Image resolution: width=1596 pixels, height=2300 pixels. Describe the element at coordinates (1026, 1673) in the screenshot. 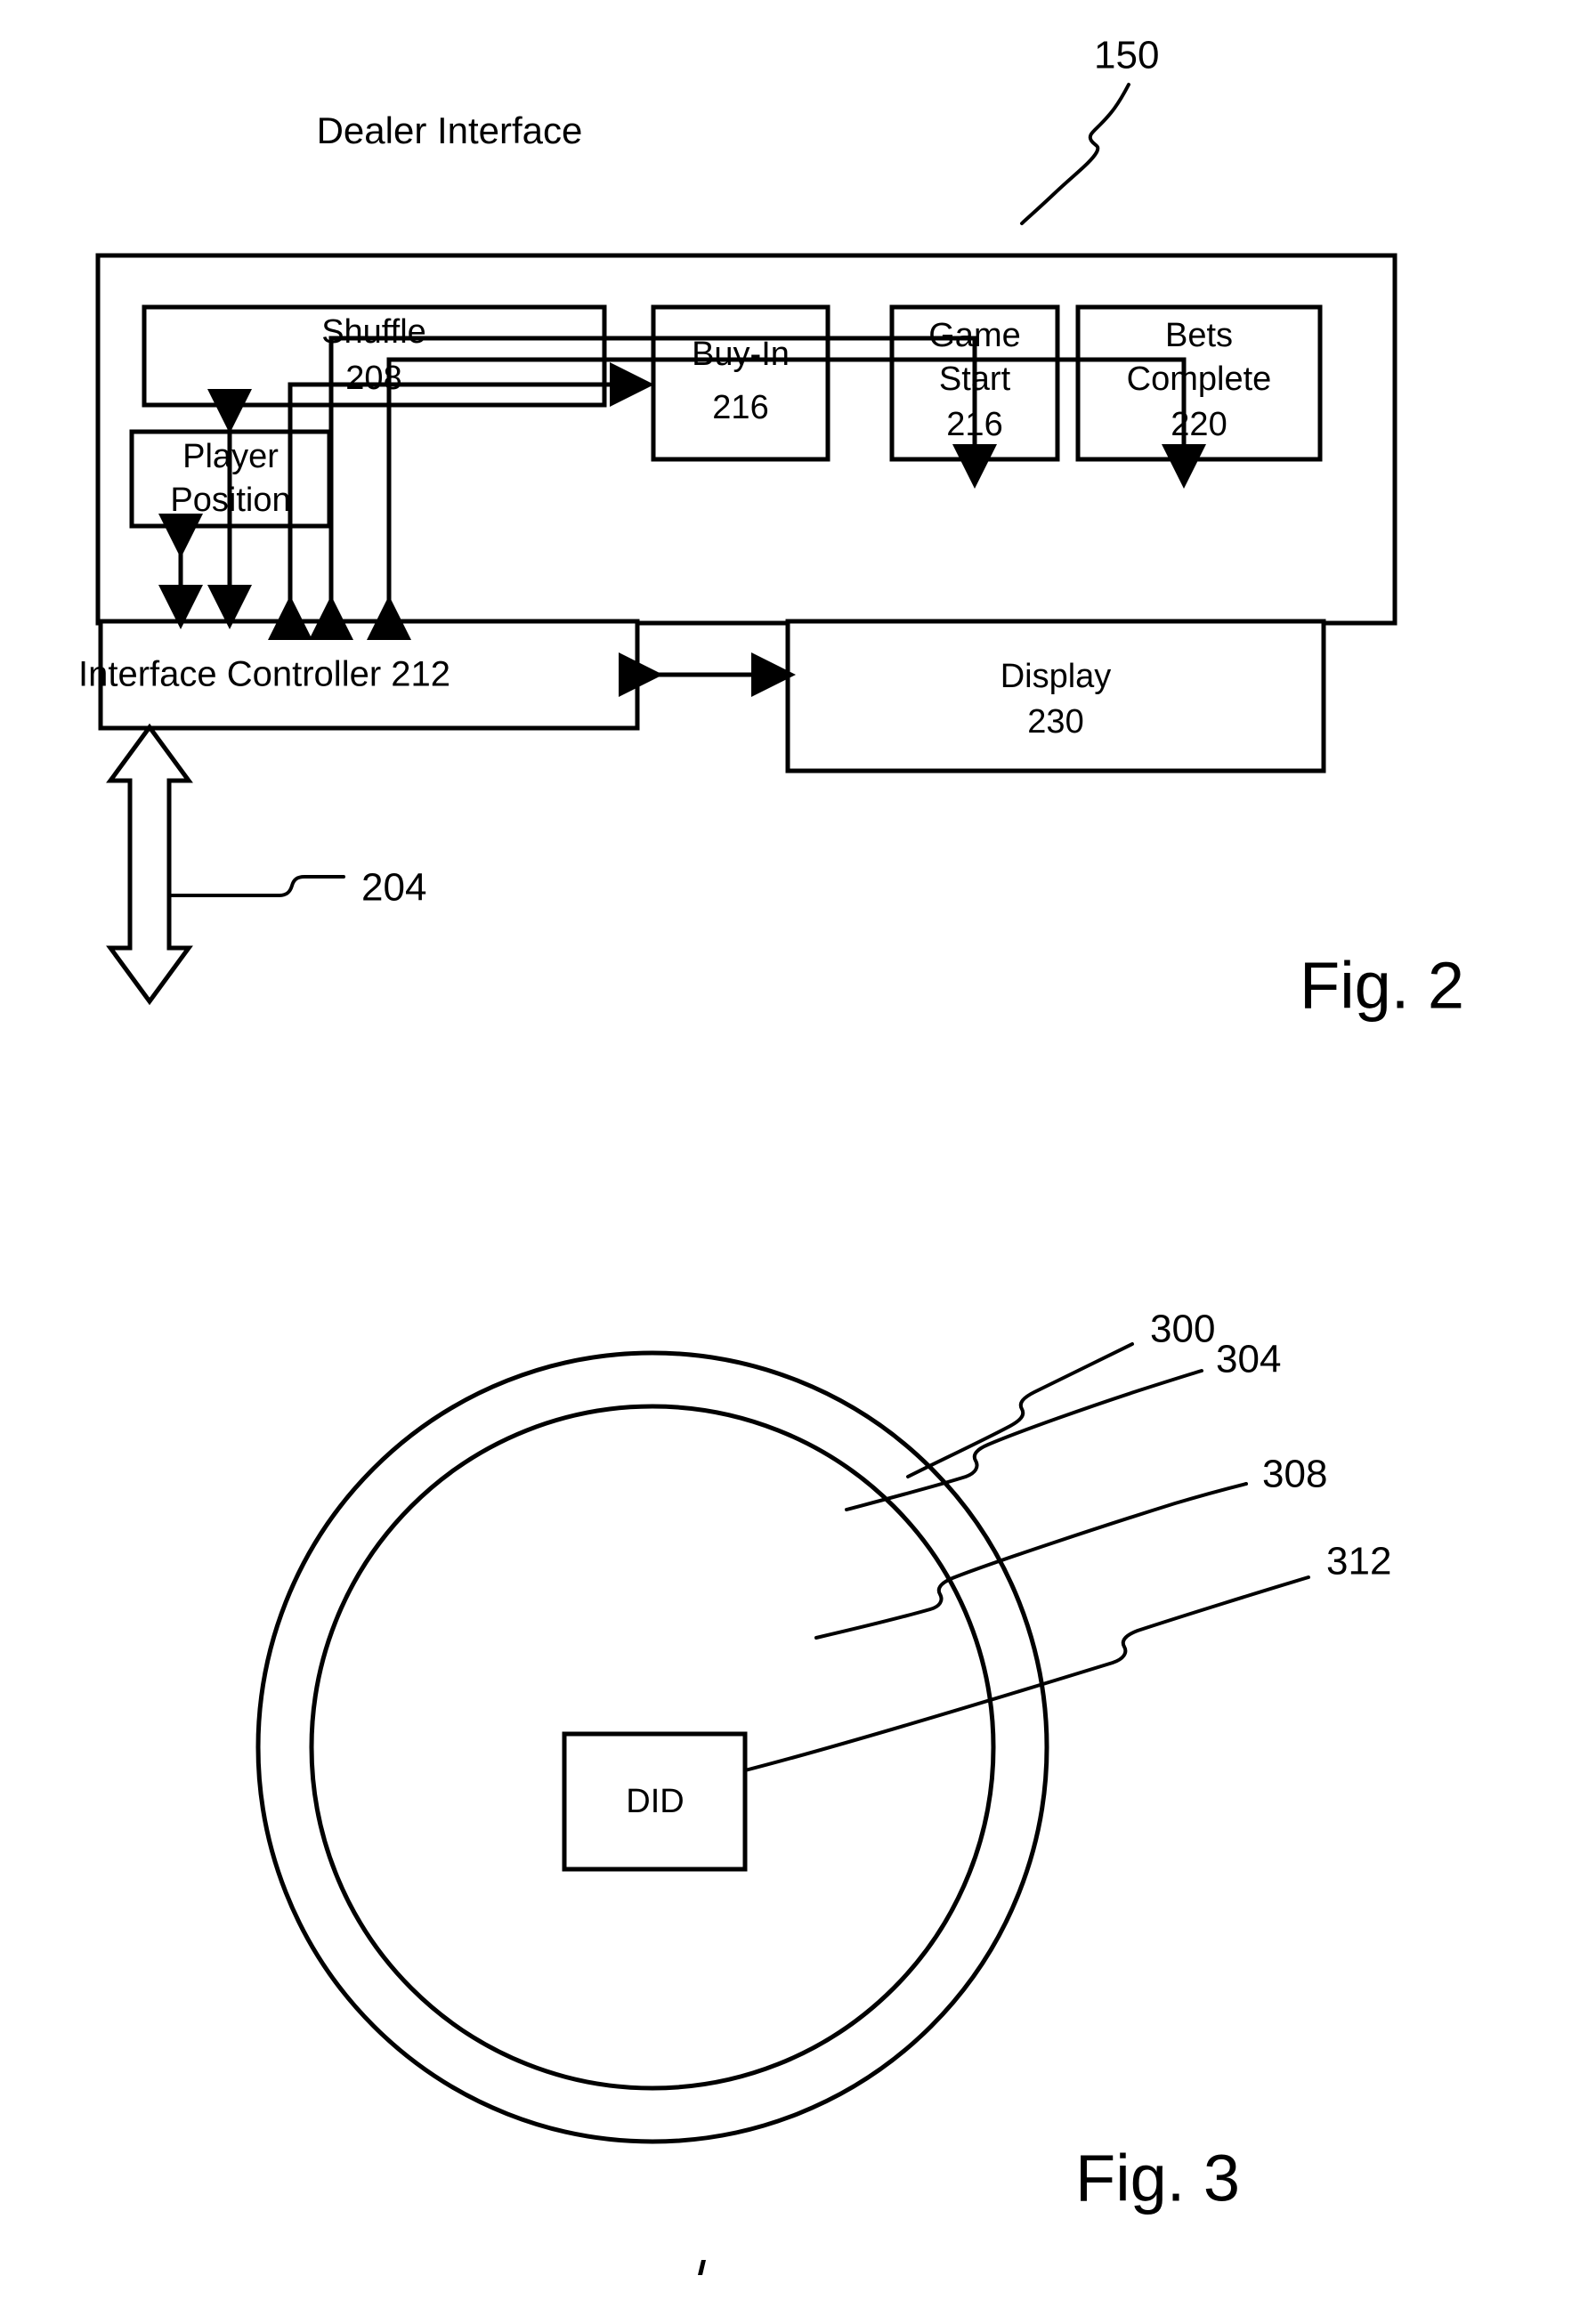

I see `ref-312-leader` at that location.